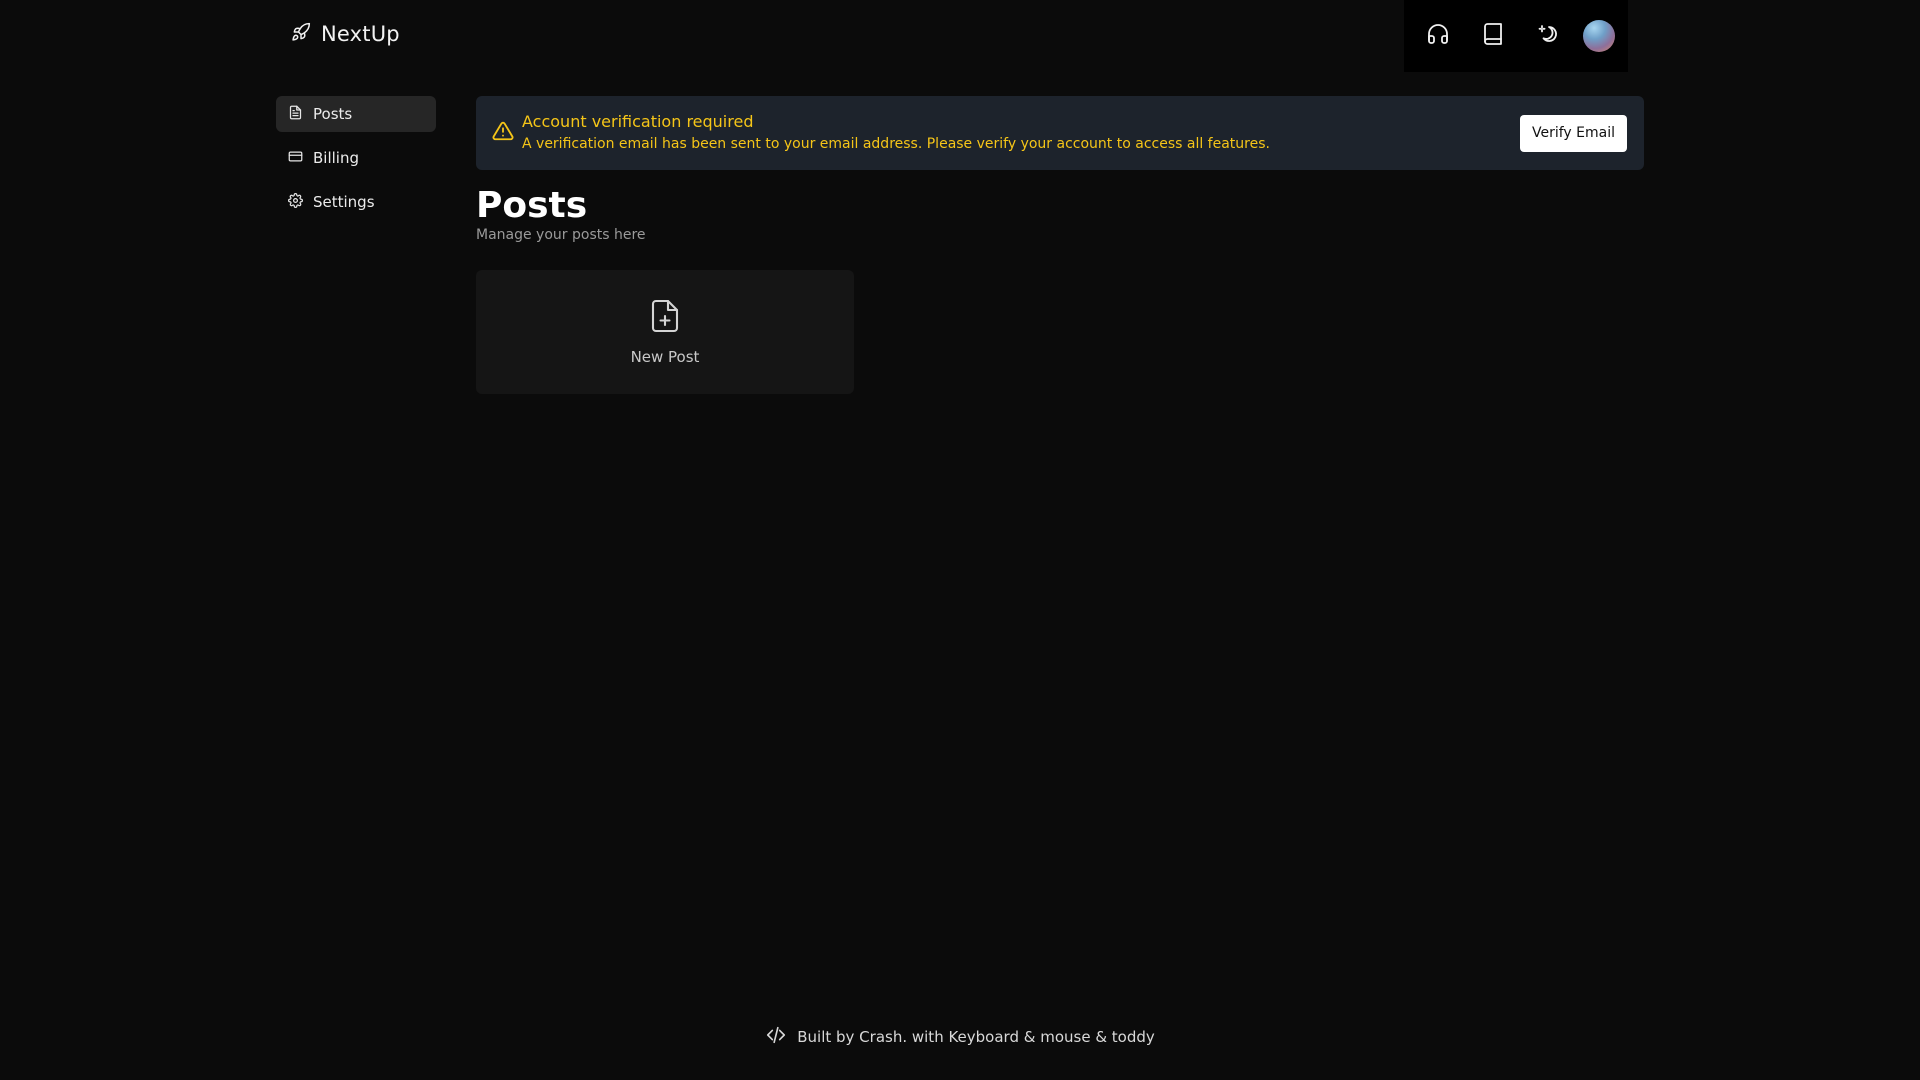  I want to click on sidebar-item-posts: Posts, so click(356, 114).